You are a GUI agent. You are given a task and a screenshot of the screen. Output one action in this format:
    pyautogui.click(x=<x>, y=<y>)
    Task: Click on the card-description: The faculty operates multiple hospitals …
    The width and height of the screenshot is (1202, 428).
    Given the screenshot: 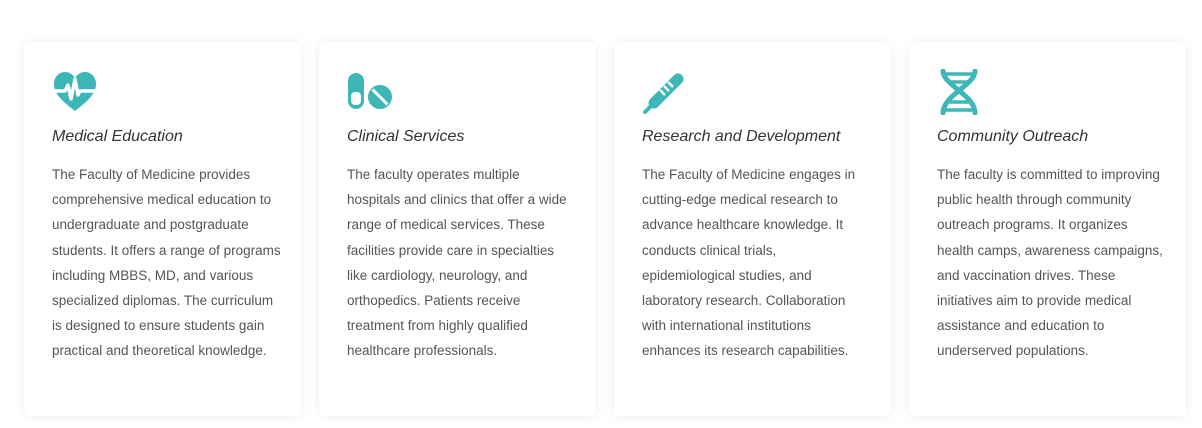 What is the action you would take?
    pyautogui.click(x=457, y=263)
    